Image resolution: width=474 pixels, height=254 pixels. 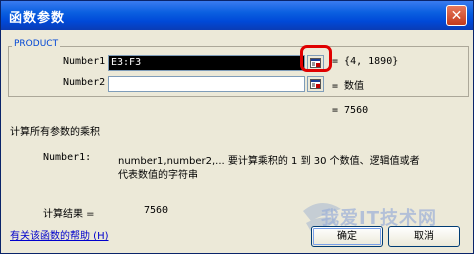 I want to click on result-label: 计算结果 =, so click(x=69, y=214).